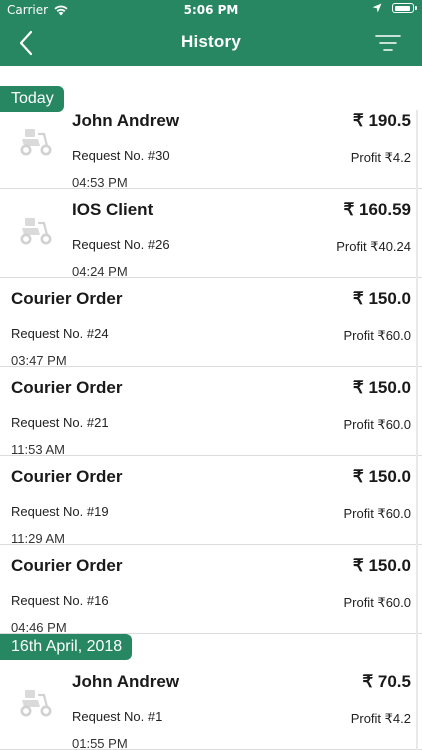 Image resolution: width=422 pixels, height=750 pixels. Describe the element at coordinates (100, 182) in the screenshot. I see `request-time: 04:53 PM` at that location.